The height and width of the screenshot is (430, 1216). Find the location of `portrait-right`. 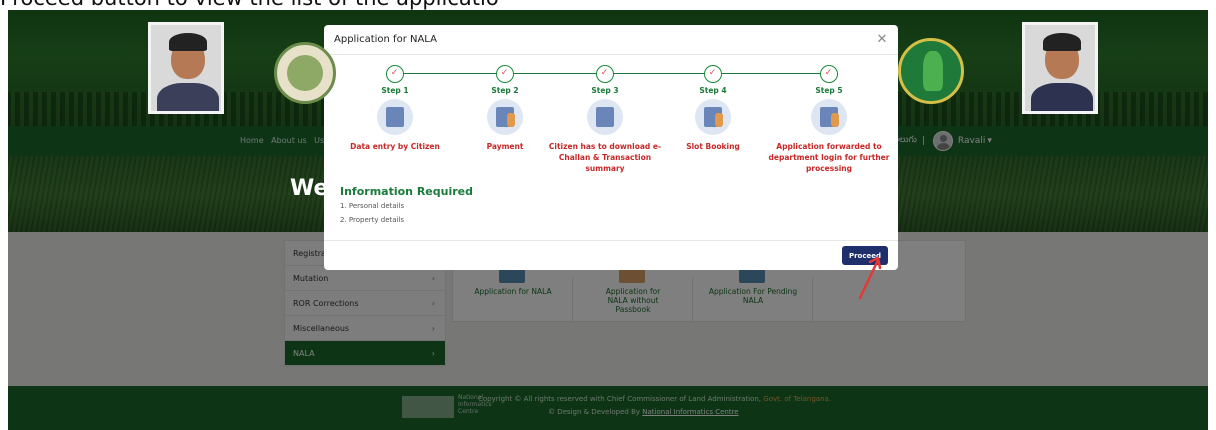

portrait-right is located at coordinates (1060, 68).